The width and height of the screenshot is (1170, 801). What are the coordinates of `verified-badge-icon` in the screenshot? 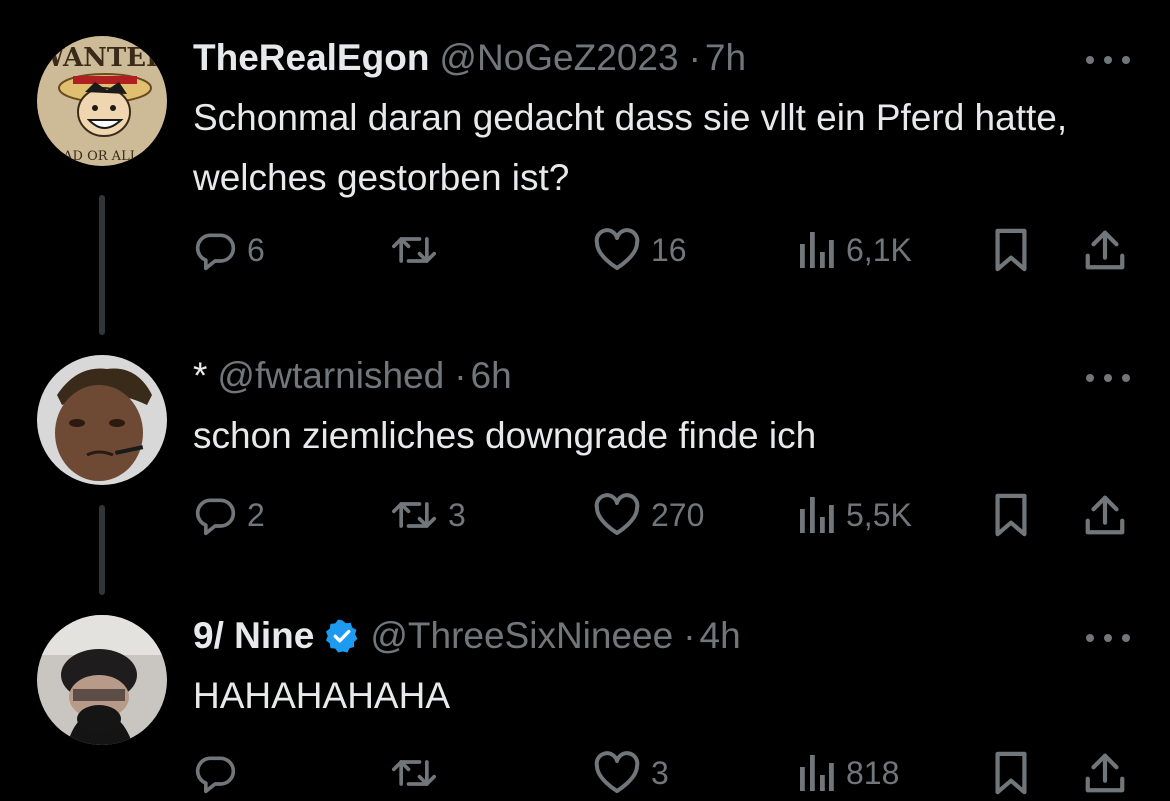 It's located at (342, 636).